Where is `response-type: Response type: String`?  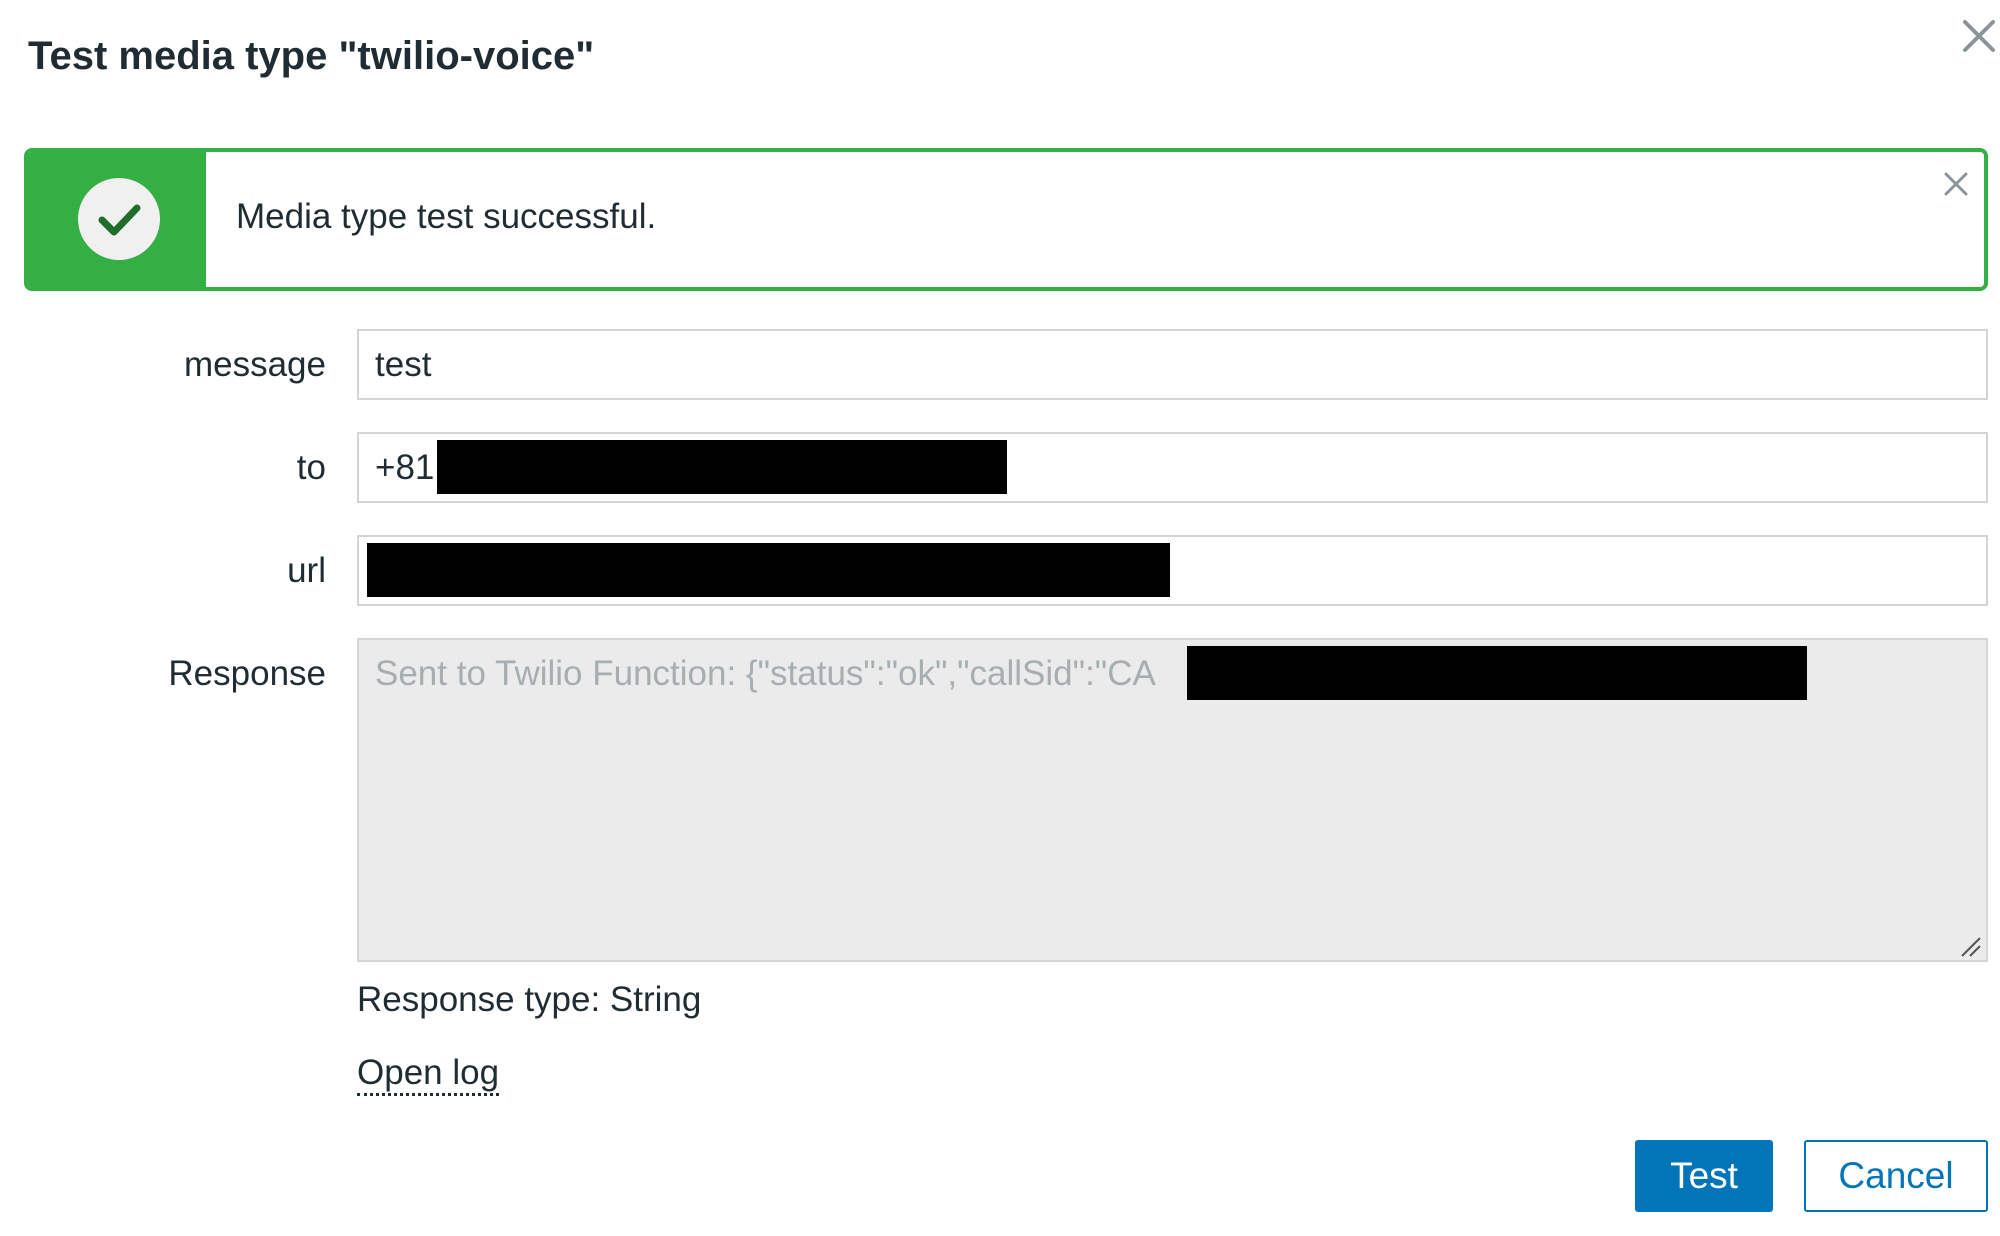
response-type: Response type: String is located at coordinates (529, 999).